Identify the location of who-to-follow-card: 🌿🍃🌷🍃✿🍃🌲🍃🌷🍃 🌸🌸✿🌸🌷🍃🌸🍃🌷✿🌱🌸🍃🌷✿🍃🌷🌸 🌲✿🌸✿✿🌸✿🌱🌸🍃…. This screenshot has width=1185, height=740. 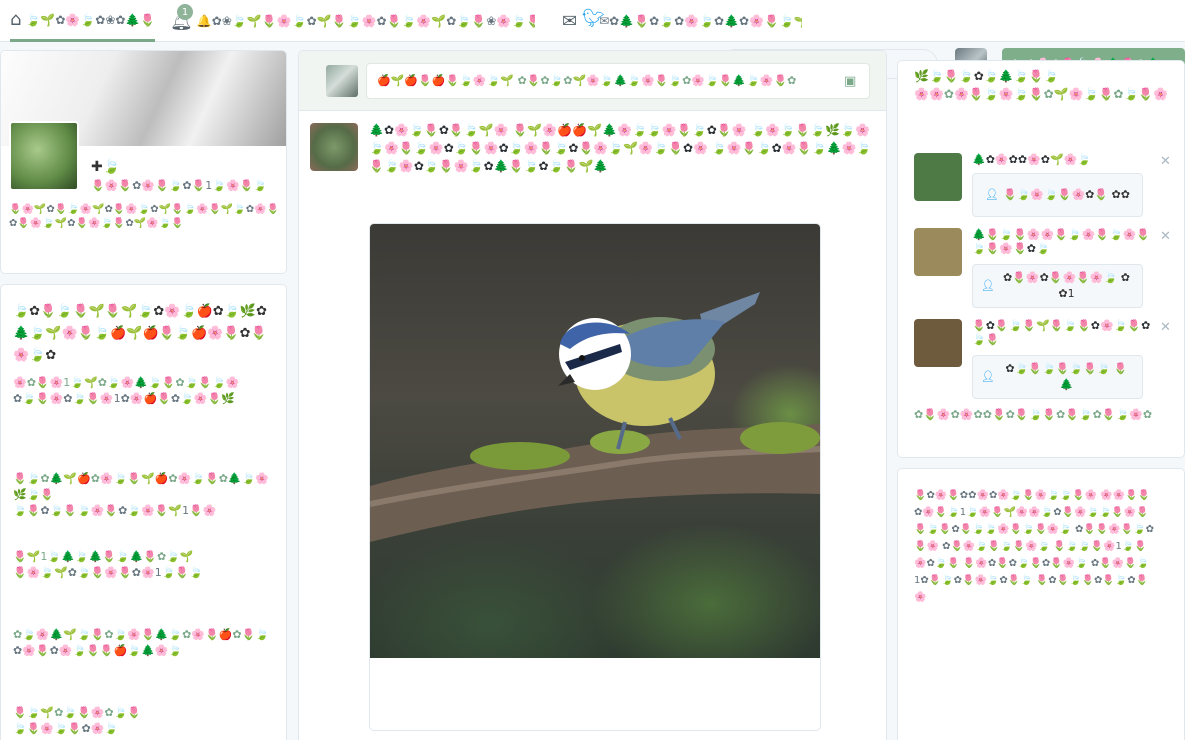
(1041, 259).